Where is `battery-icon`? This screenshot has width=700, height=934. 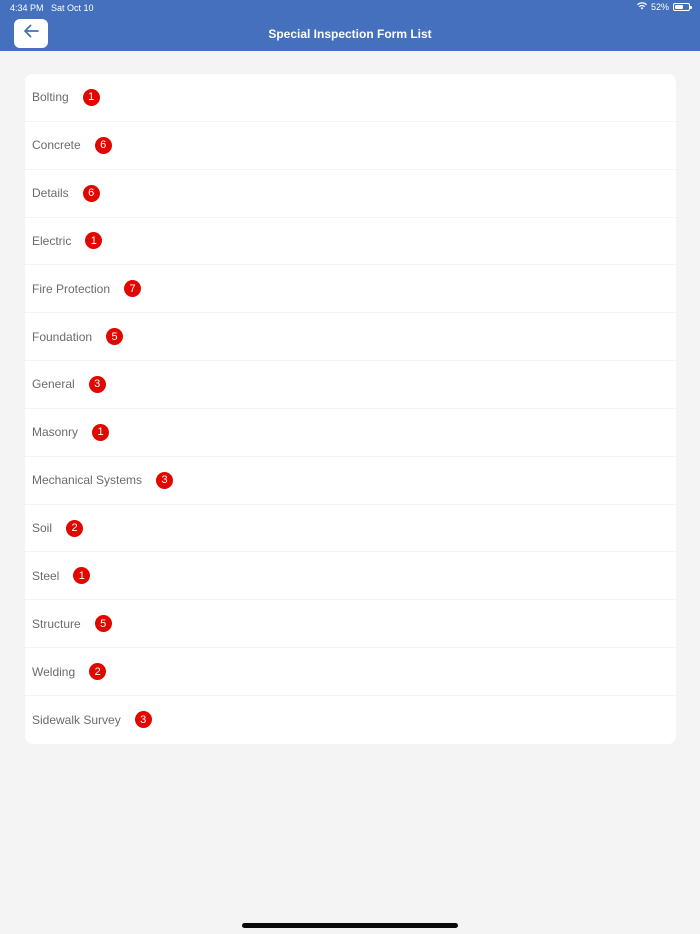
battery-icon is located at coordinates (682, 7).